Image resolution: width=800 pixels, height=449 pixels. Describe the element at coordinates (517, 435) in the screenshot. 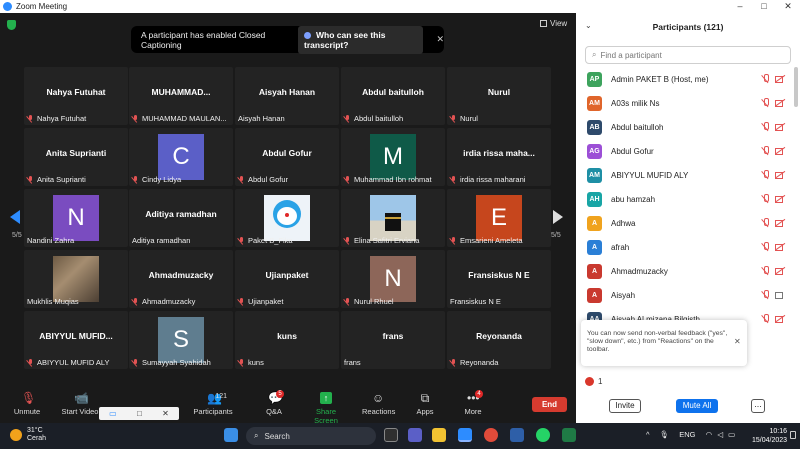

I see `vpn-app-icon` at that location.